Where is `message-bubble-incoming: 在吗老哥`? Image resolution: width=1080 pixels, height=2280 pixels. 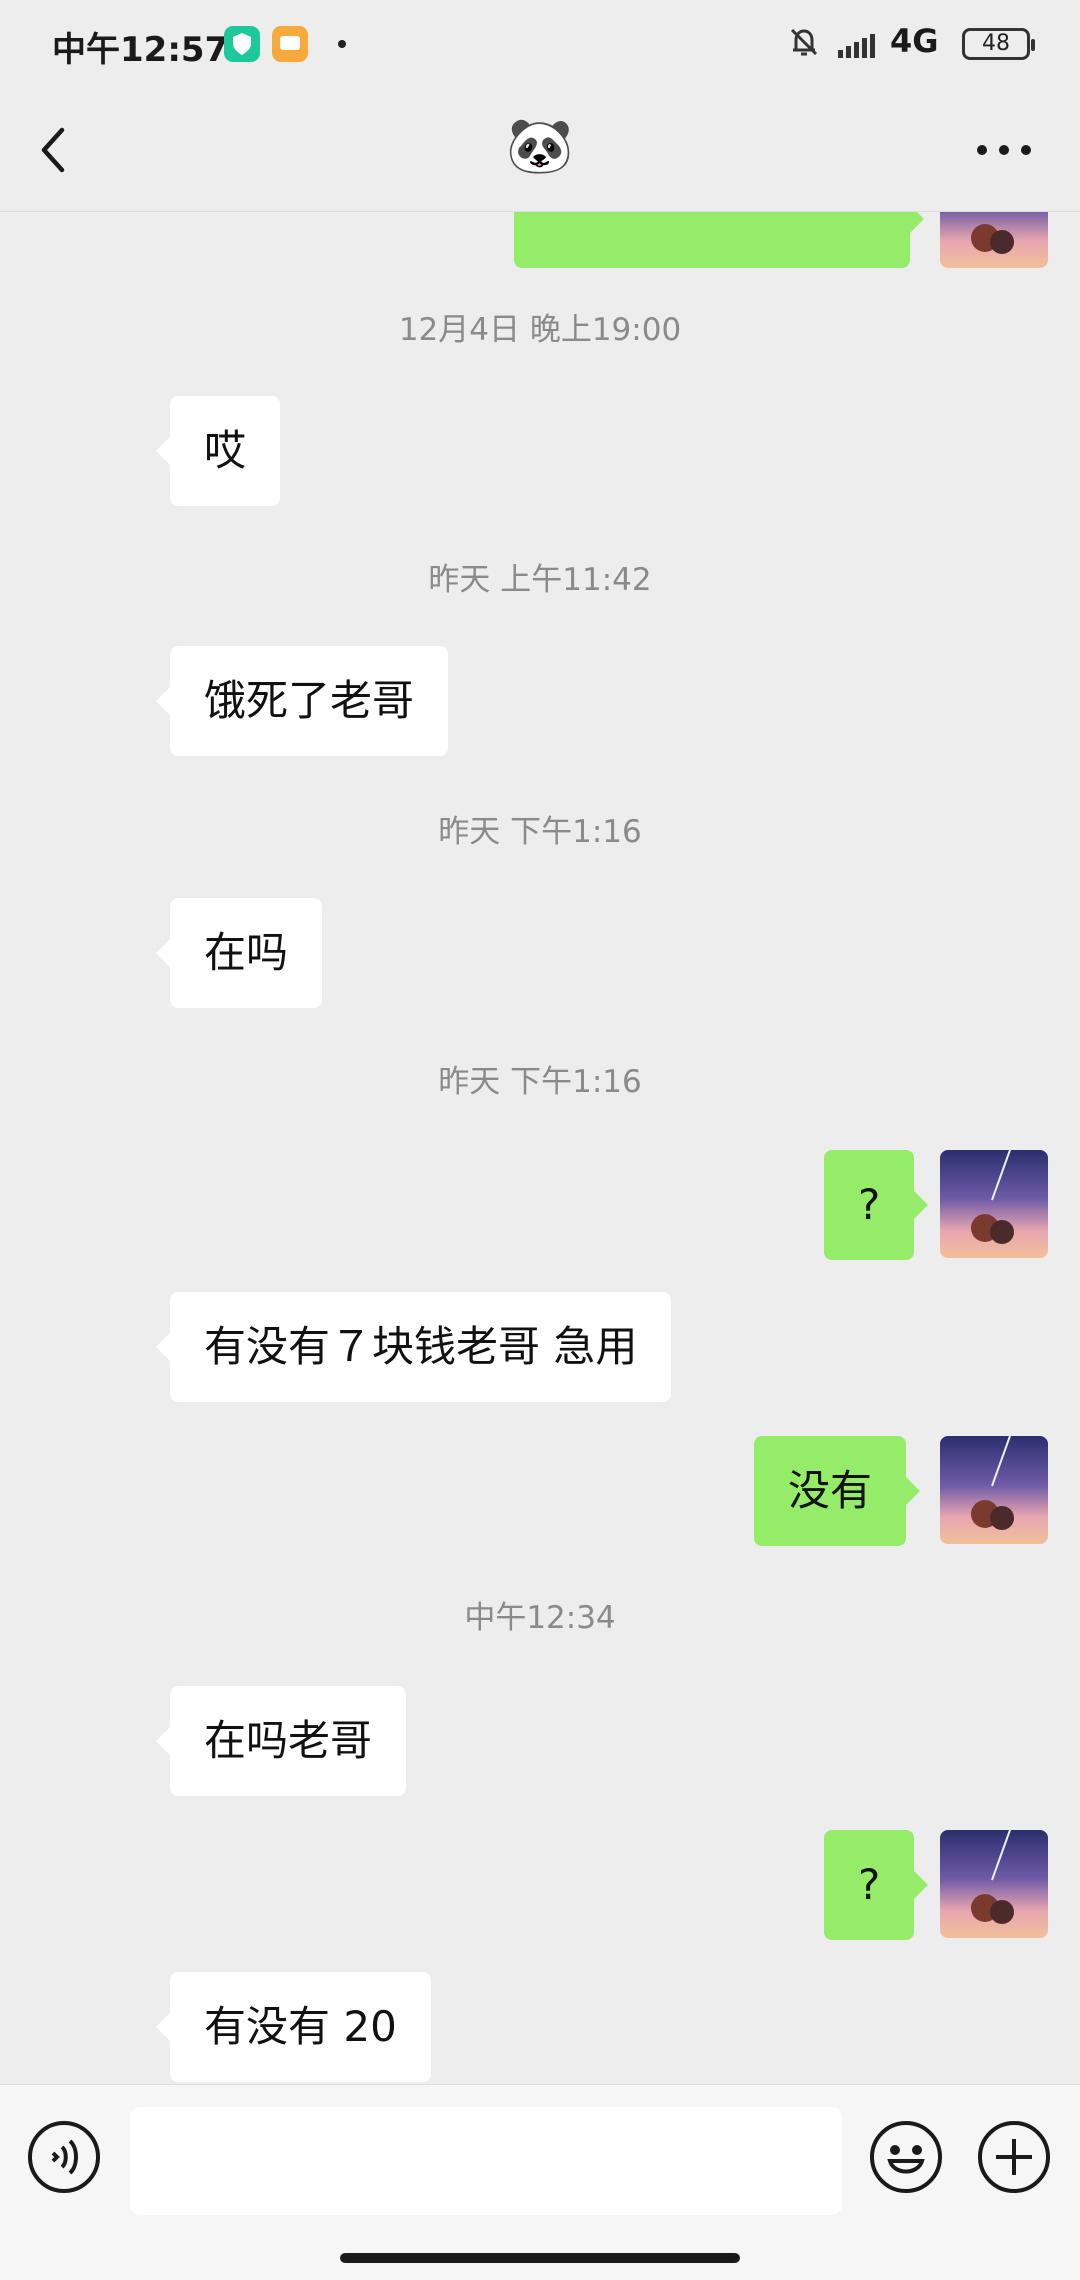
message-bubble-incoming: 在吗老哥 is located at coordinates (281, 1741).